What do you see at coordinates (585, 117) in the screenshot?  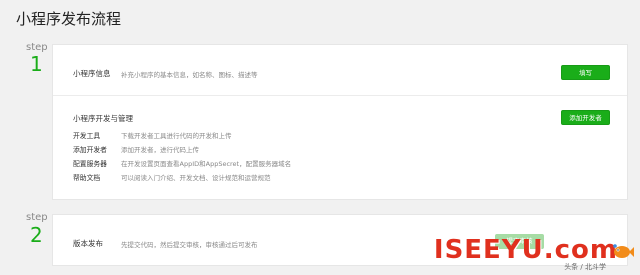 I see `add-developer-button: 添加开发者` at bounding box center [585, 117].